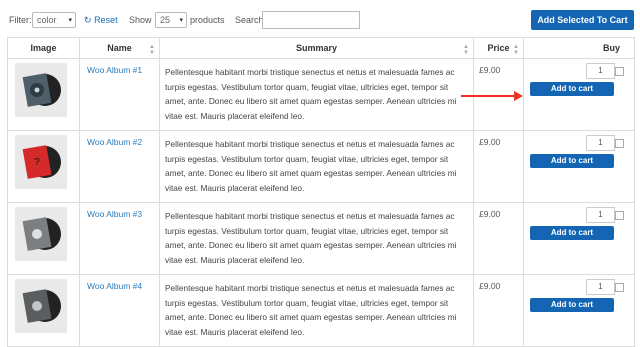  Describe the element at coordinates (165, 20) in the screenshot. I see `show-select-value: 25` at that location.